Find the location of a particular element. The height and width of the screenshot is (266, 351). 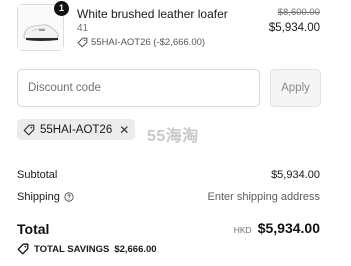

question-circle-icon is located at coordinates (69, 197).